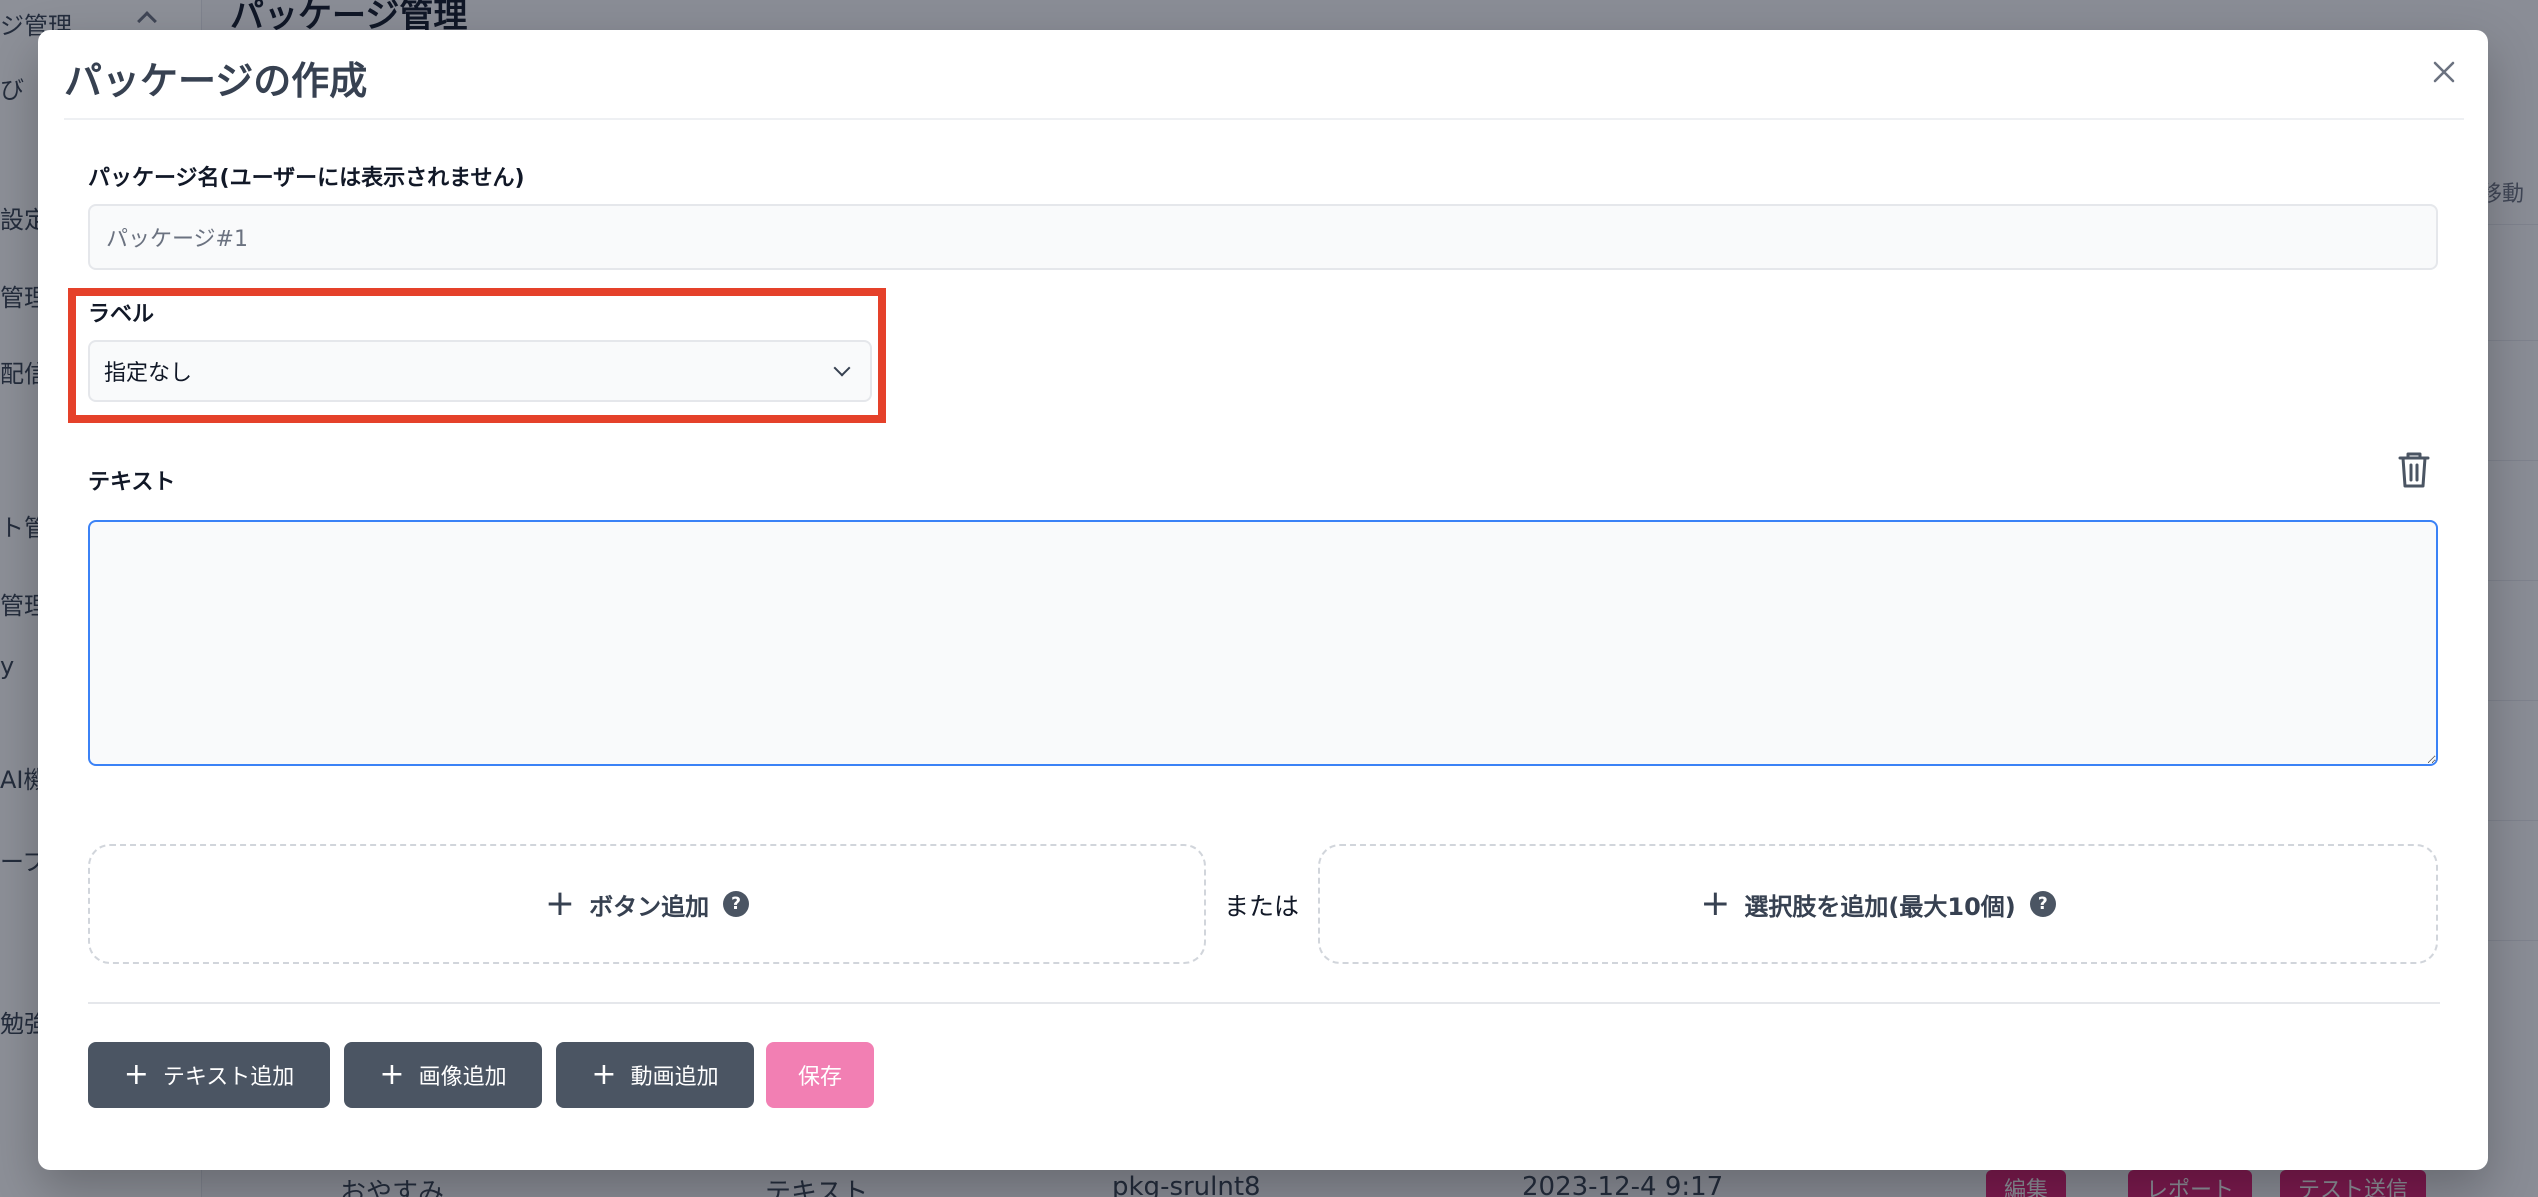  What do you see at coordinates (480, 371) in the screenshot?
I see `label-select: 指定なし` at bounding box center [480, 371].